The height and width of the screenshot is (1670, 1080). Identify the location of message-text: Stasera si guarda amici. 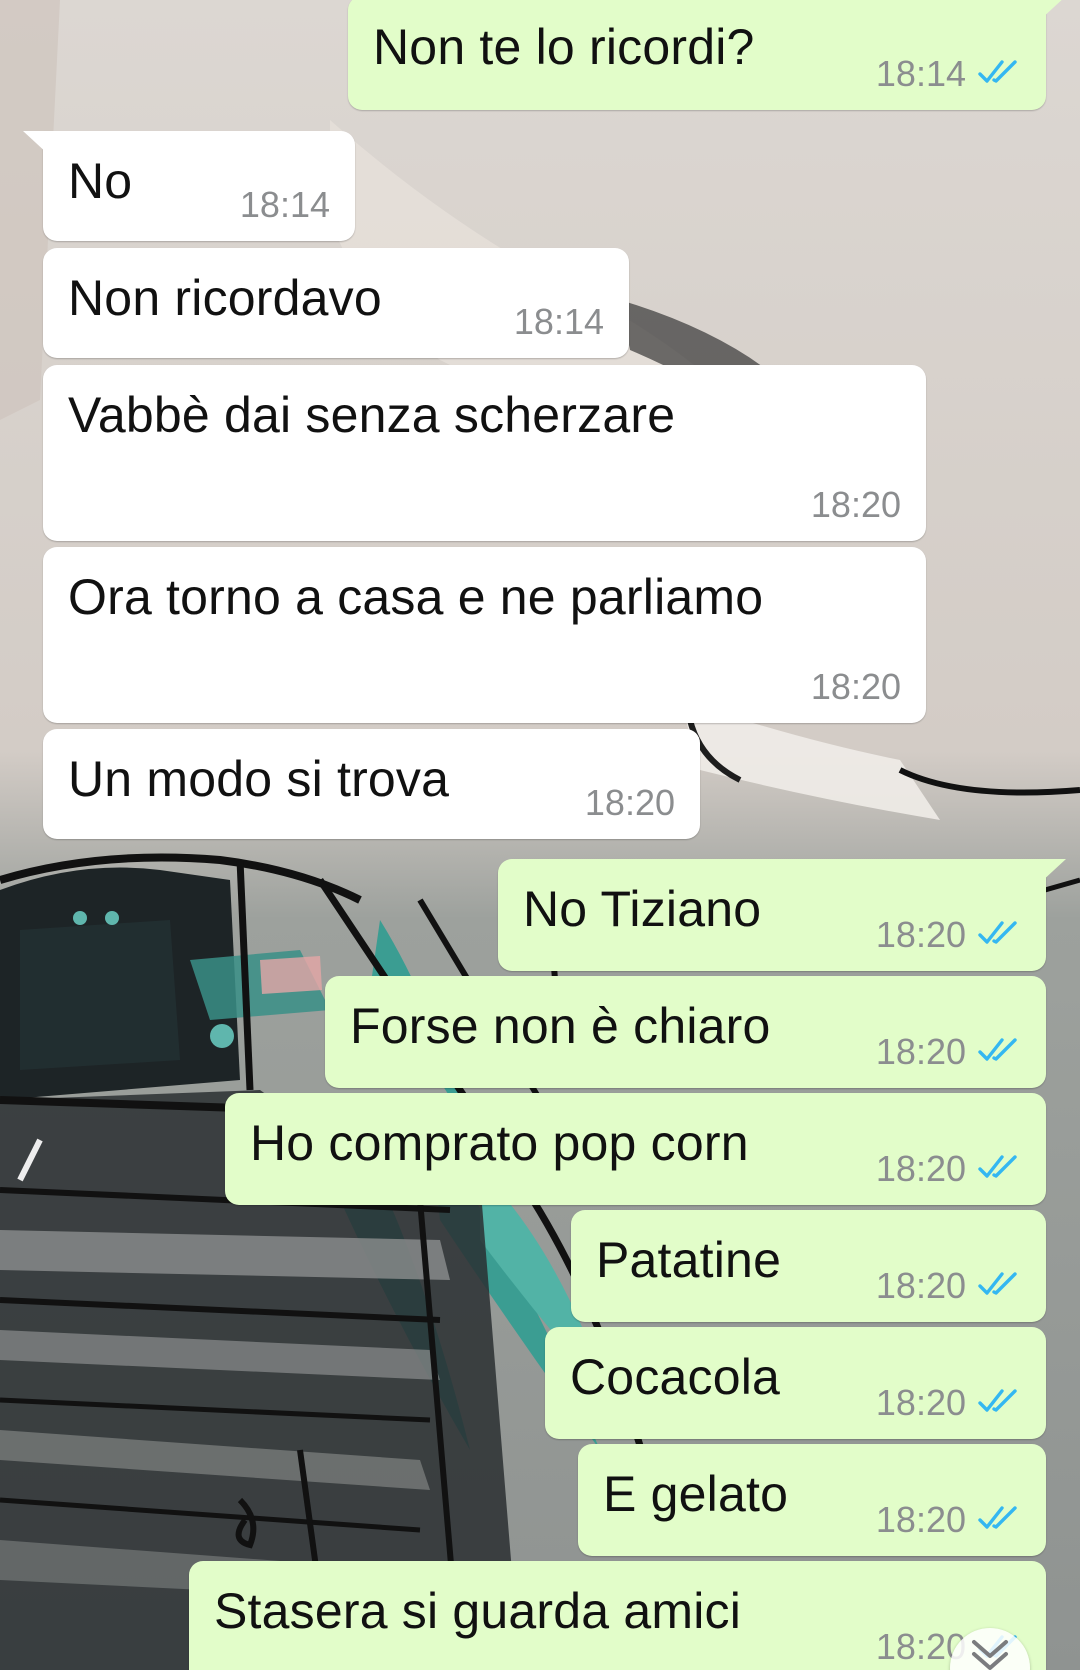
(478, 1611).